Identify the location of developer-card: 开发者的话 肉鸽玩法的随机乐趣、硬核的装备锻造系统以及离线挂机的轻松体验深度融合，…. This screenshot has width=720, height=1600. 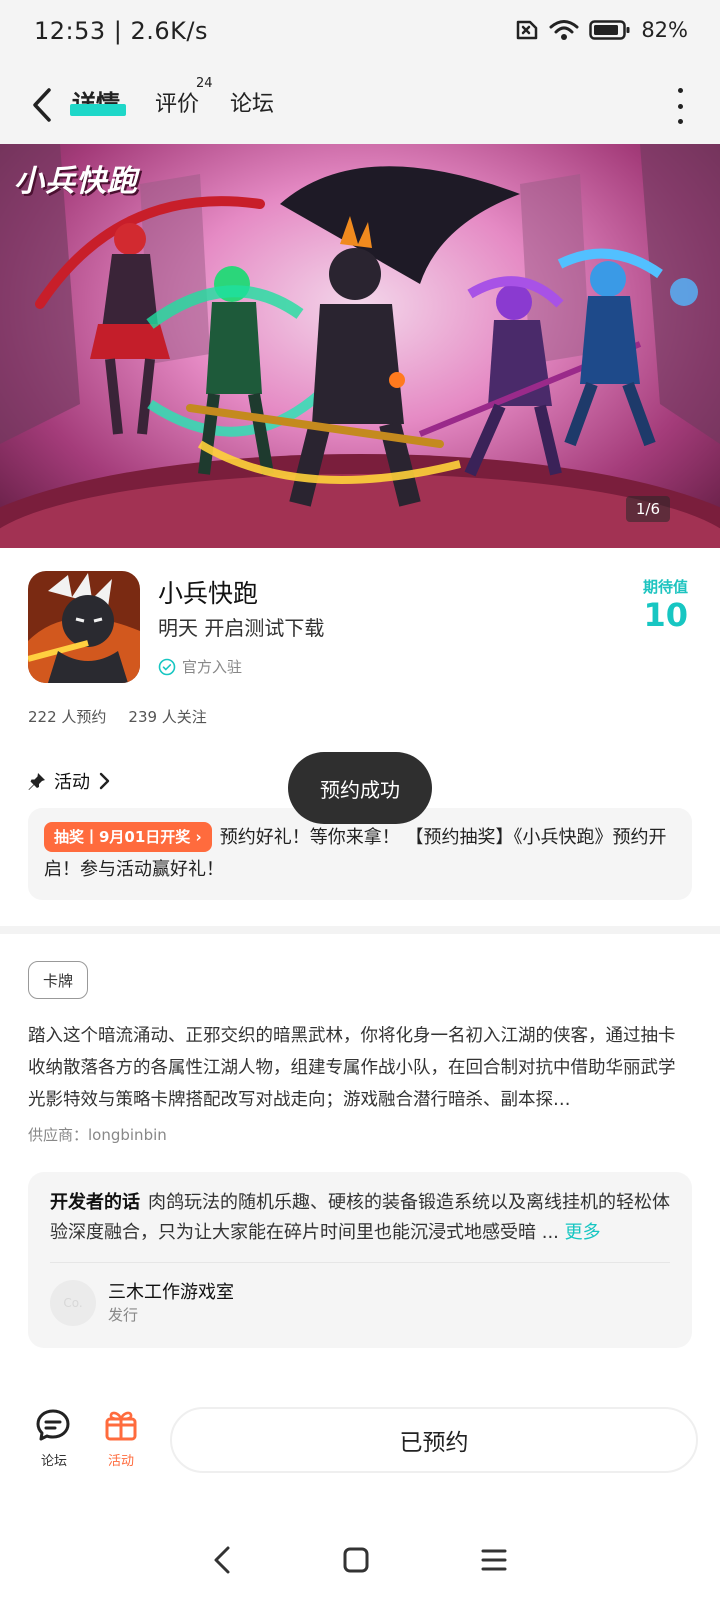
(360, 1260).